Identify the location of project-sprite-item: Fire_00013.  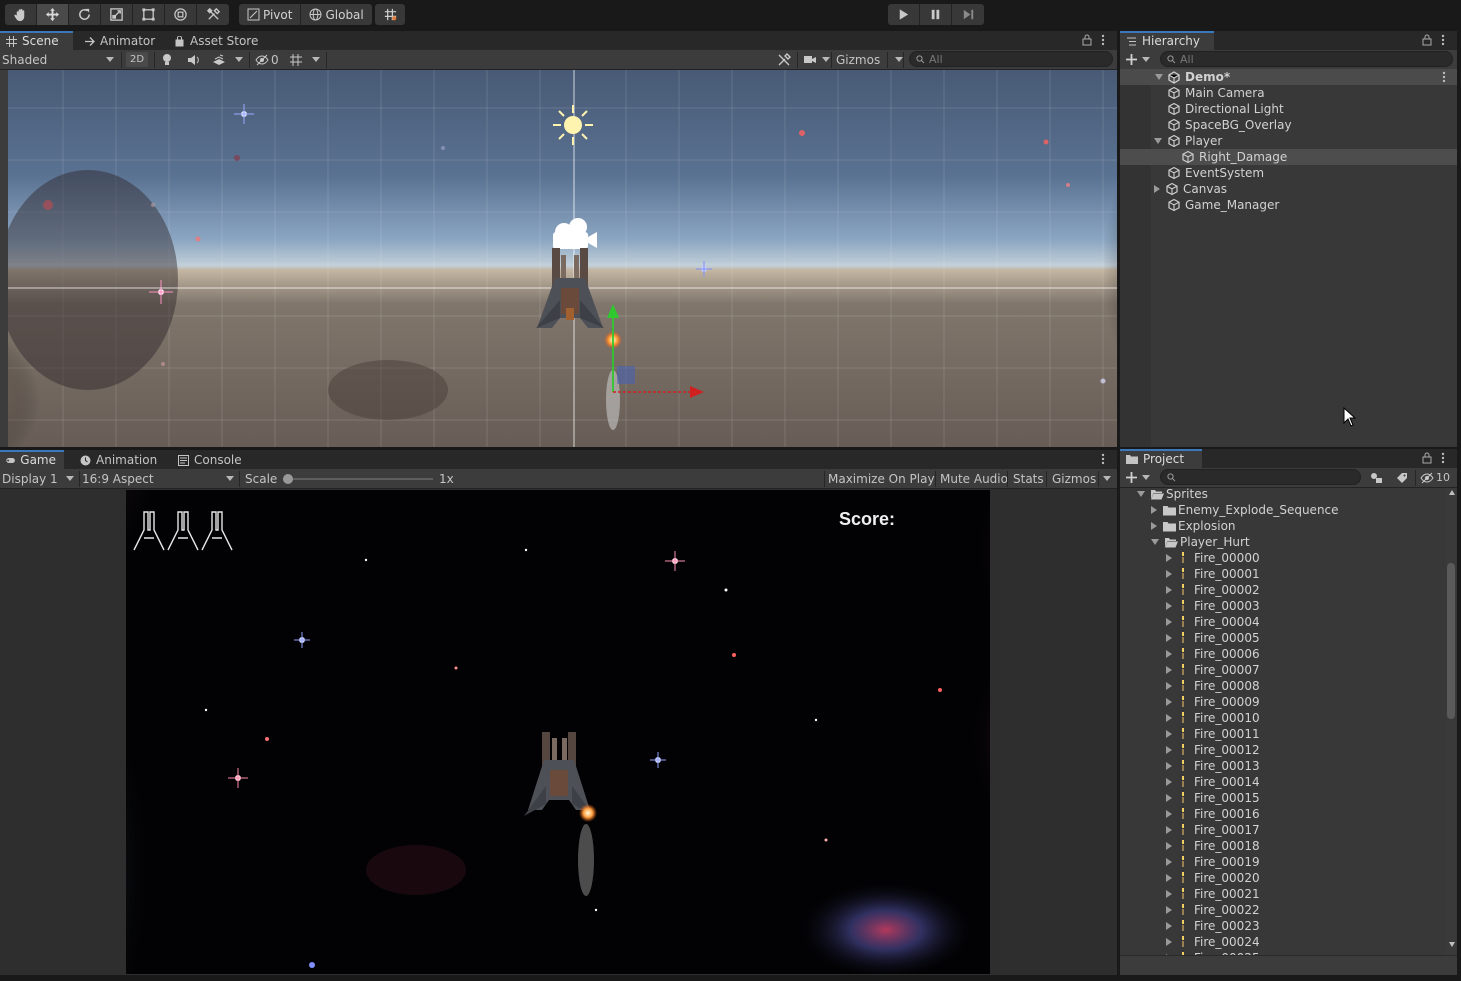
(1213, 766).